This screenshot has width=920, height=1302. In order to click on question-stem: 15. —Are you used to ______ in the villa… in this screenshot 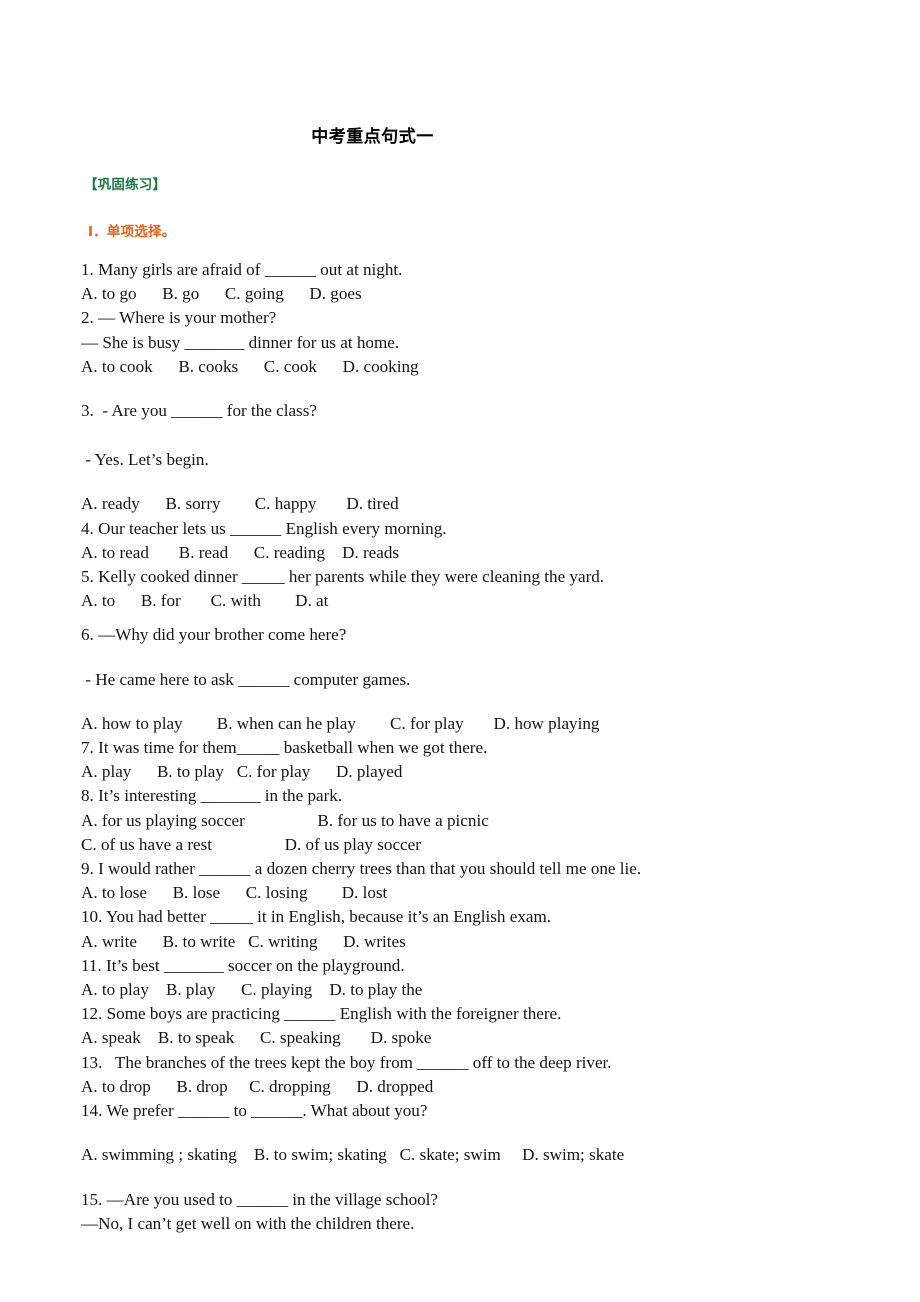, I will do `click(260, 1199)`.